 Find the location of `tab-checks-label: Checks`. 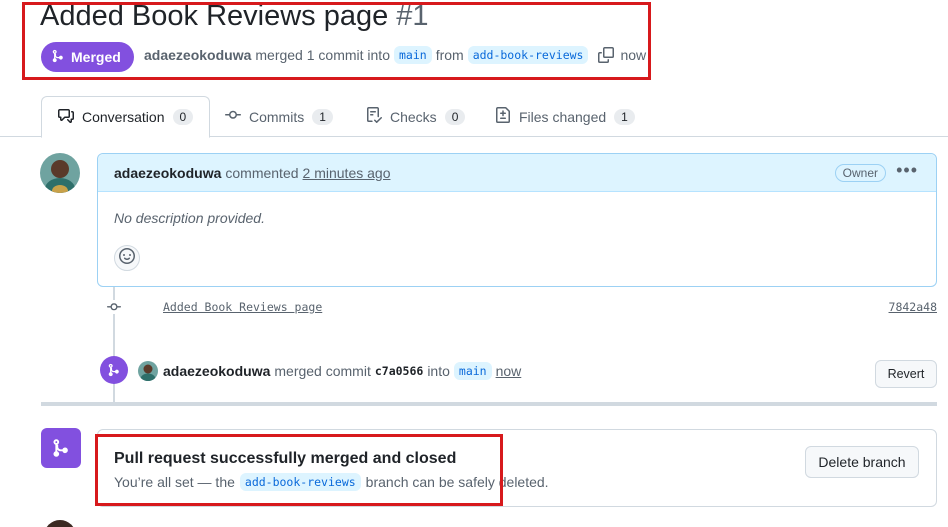

tab-checks-label: Checks is located at coordinates (413, 116).